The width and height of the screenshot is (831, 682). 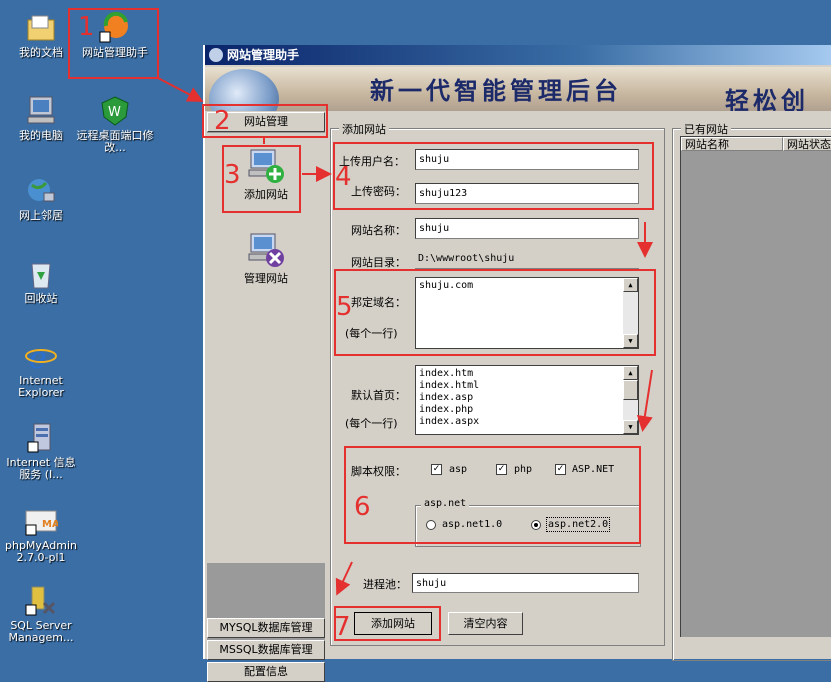 What do you see at coordinates (266, 672) in the screenshot?
I see `nav-config-button: 配置信息` at bounding box center [266, 672].